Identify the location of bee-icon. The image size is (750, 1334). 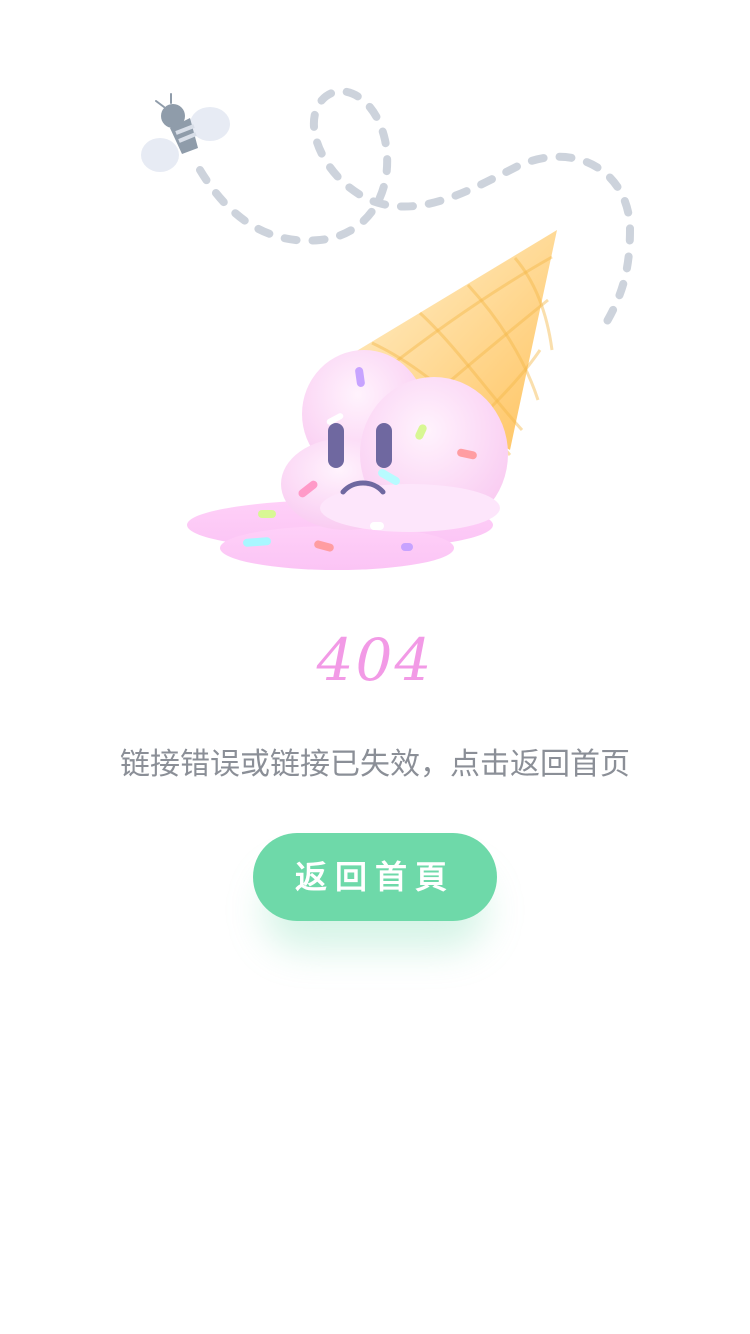
(185, 132).